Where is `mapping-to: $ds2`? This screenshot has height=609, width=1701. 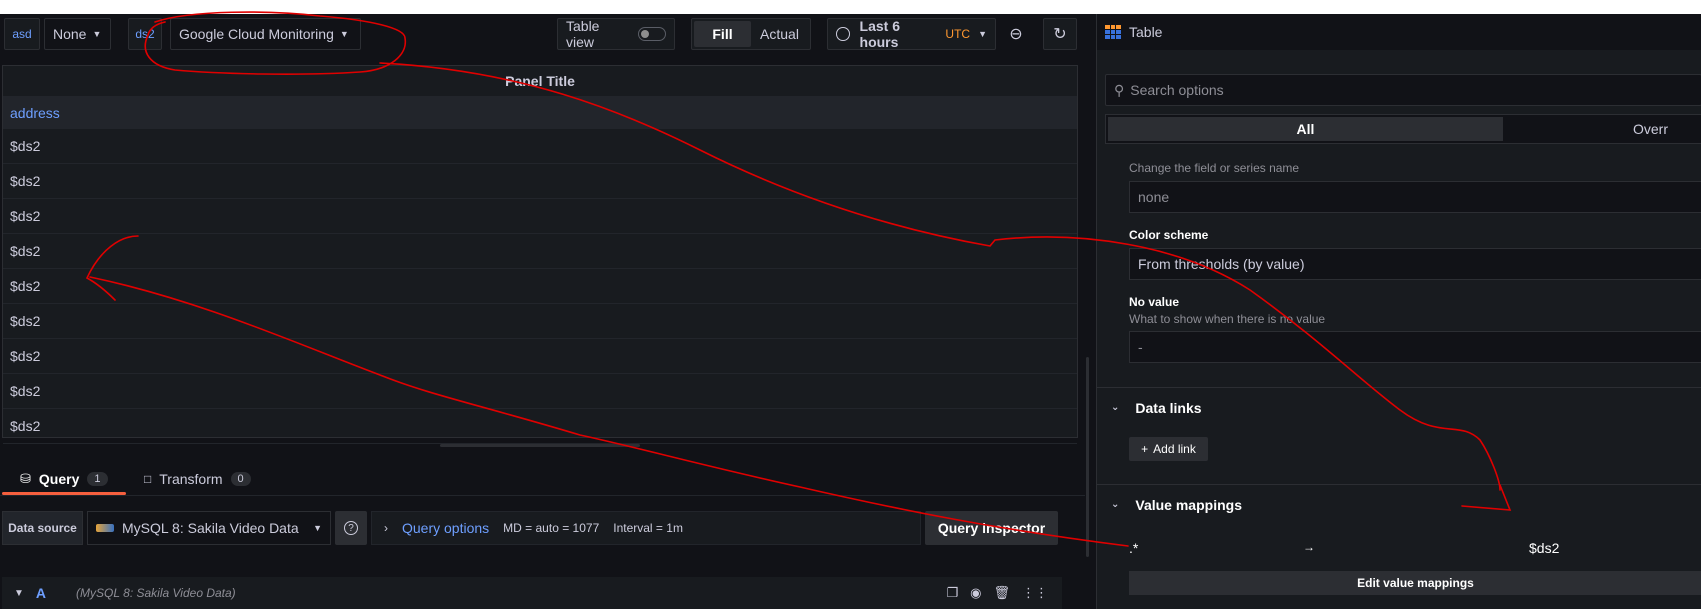
mapping-to: $ds2 is located at coordinates (1544, 548).